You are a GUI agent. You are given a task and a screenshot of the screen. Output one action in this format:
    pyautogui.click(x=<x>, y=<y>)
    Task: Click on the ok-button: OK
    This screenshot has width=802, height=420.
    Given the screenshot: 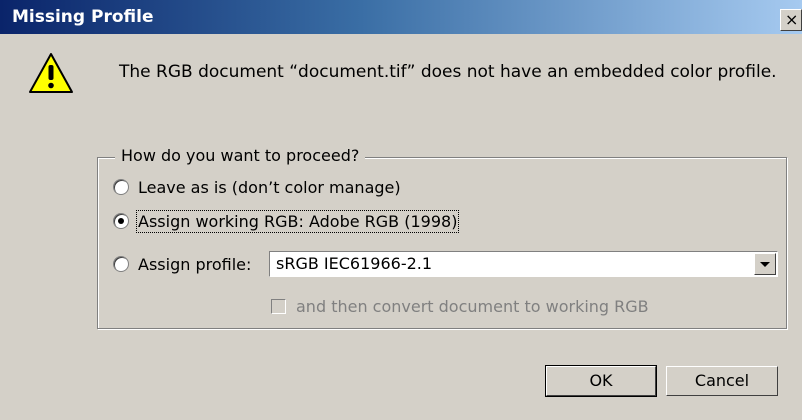 What is the action you would take?
    pyautogui.click(x=601, y=381)
    